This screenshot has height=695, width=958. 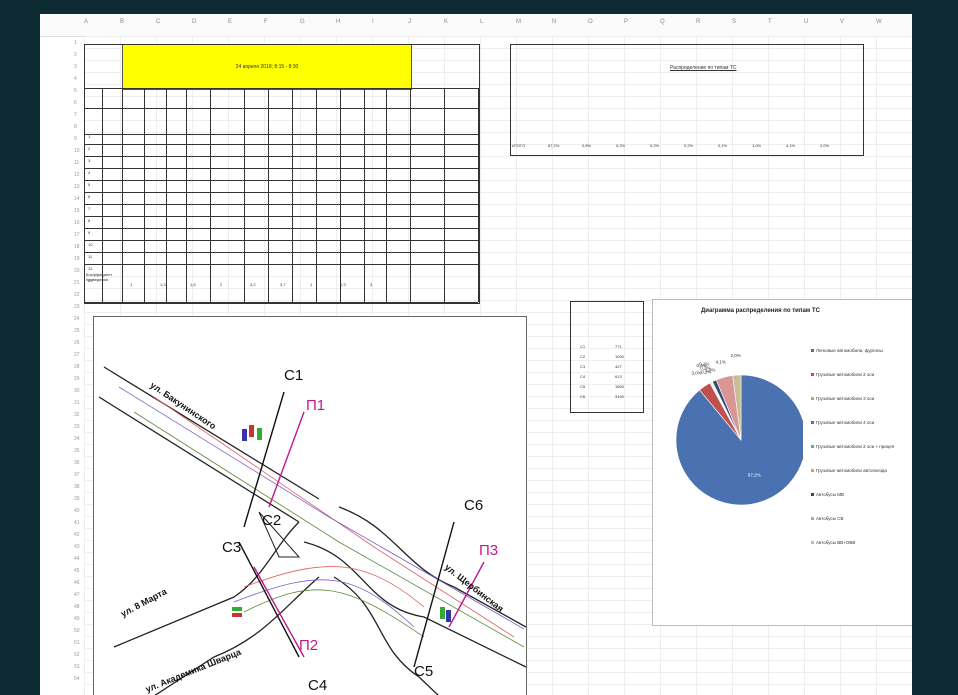 What do you see at coordinates (302, 22) in the screenshot?
I see `column-letter-g: G` at bounding box center [302, 22].